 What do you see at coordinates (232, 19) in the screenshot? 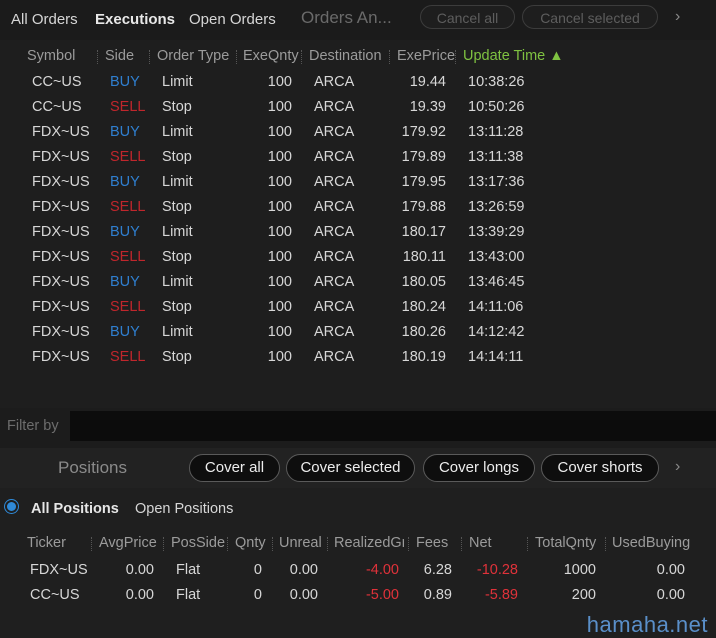
I see `tab-open-orders: Open Orders` at bounding box center [232, 19].